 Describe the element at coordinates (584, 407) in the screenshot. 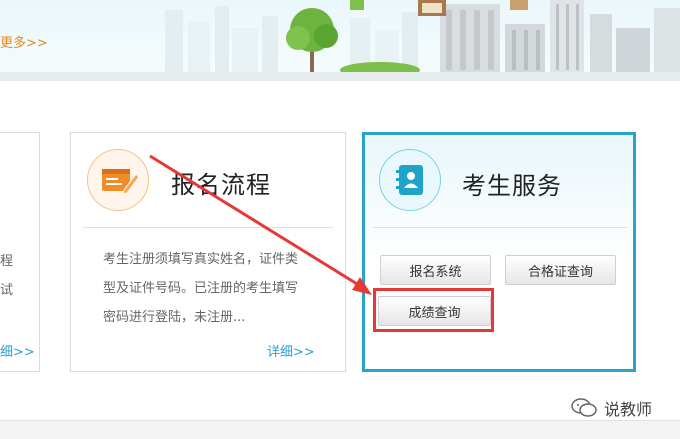

I see `wechat-icon` at that location.